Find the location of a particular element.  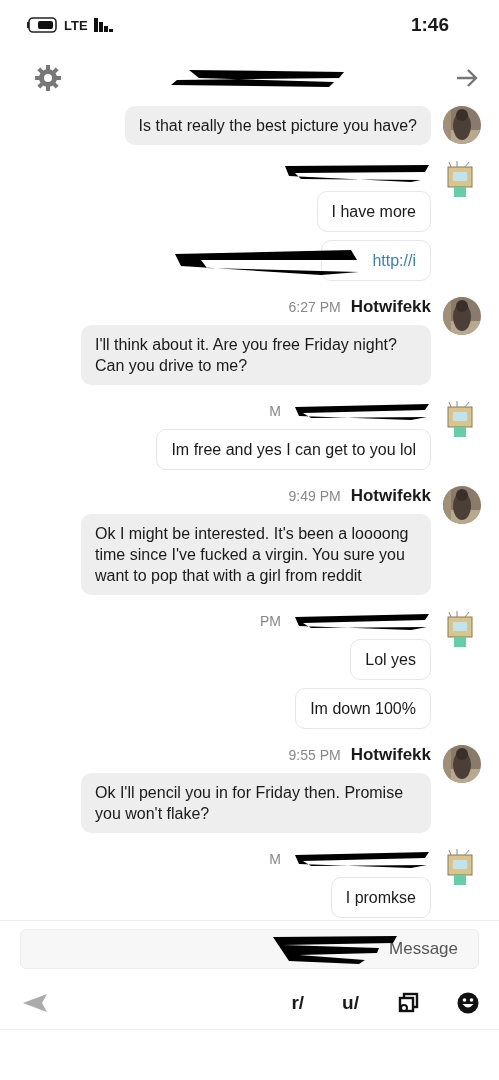

message-time: 6:27 PM is located at coordinates (314, 307).